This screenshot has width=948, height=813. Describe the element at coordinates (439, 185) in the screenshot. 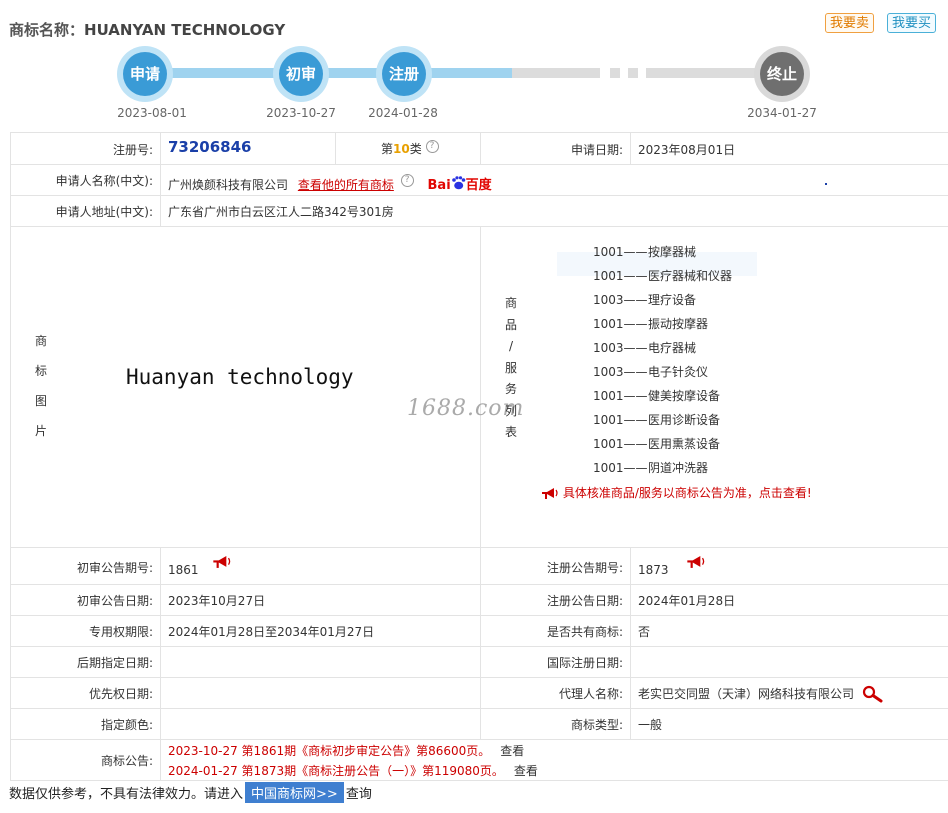

I see `baidu-logo-text: Bai` at that location.